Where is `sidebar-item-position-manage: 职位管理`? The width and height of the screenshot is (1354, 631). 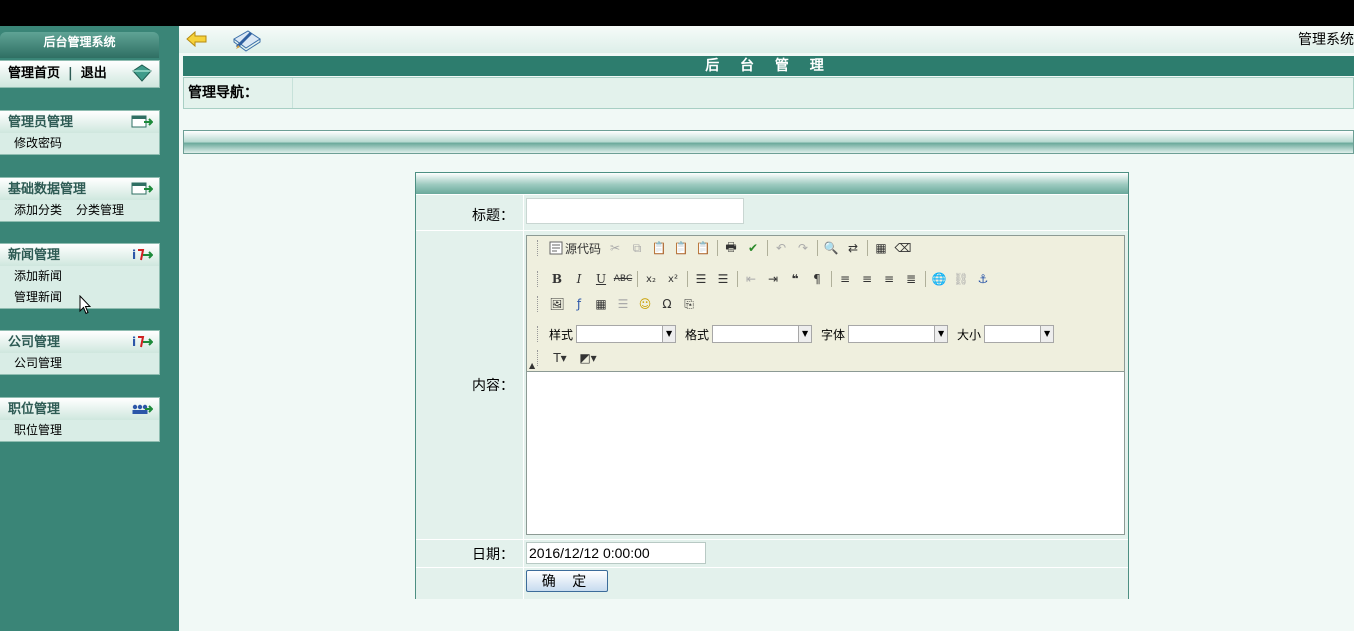 sidebar-item-position-manage: 职位管理 is located at coordinates (79, 430).